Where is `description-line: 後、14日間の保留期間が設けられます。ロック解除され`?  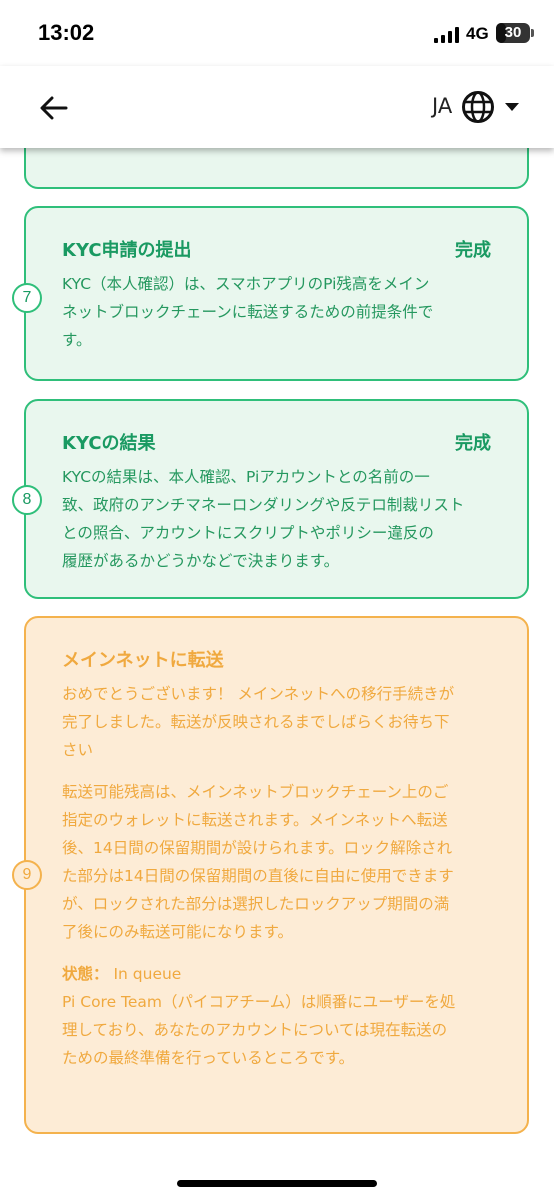
description-line: 後、14日間の保留期間が設けられます。ロック解除され is located at coordinates (257, 848).